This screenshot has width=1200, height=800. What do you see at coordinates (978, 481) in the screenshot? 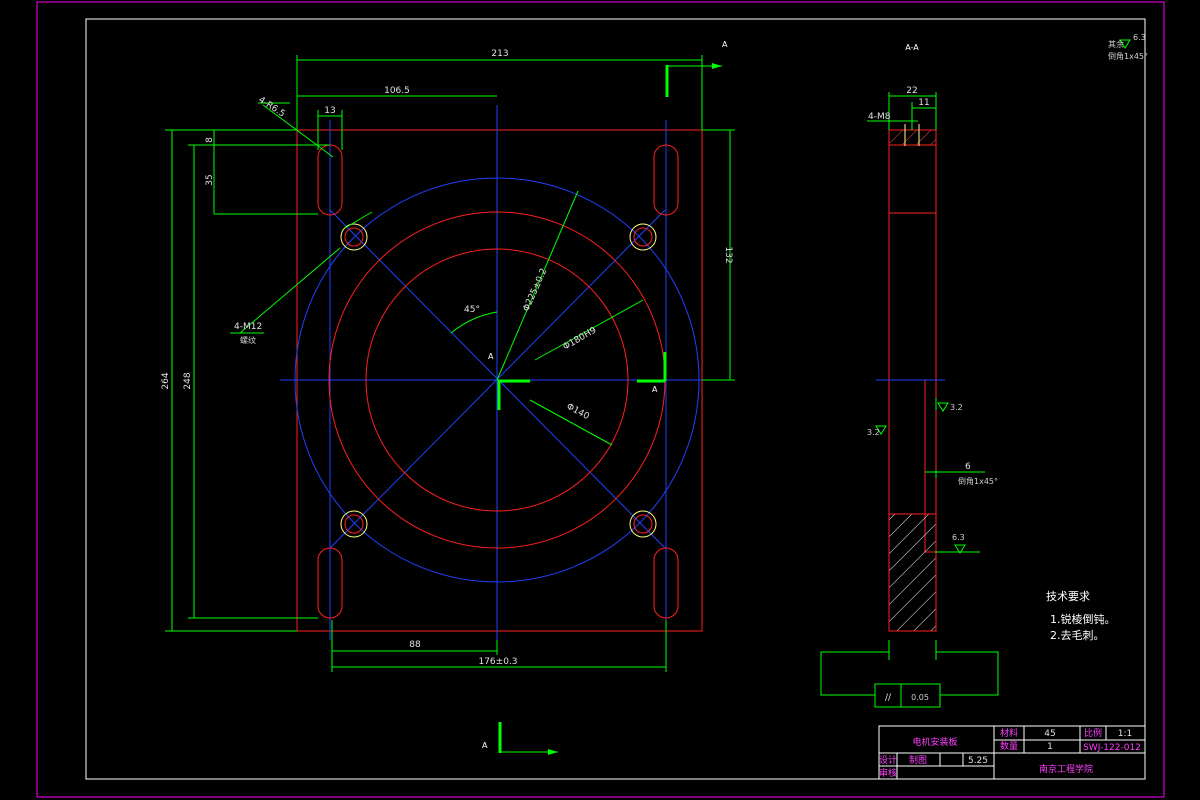
I see `side-dim-chamfer: 倒角1x45°` at bounding box center [978, 481].